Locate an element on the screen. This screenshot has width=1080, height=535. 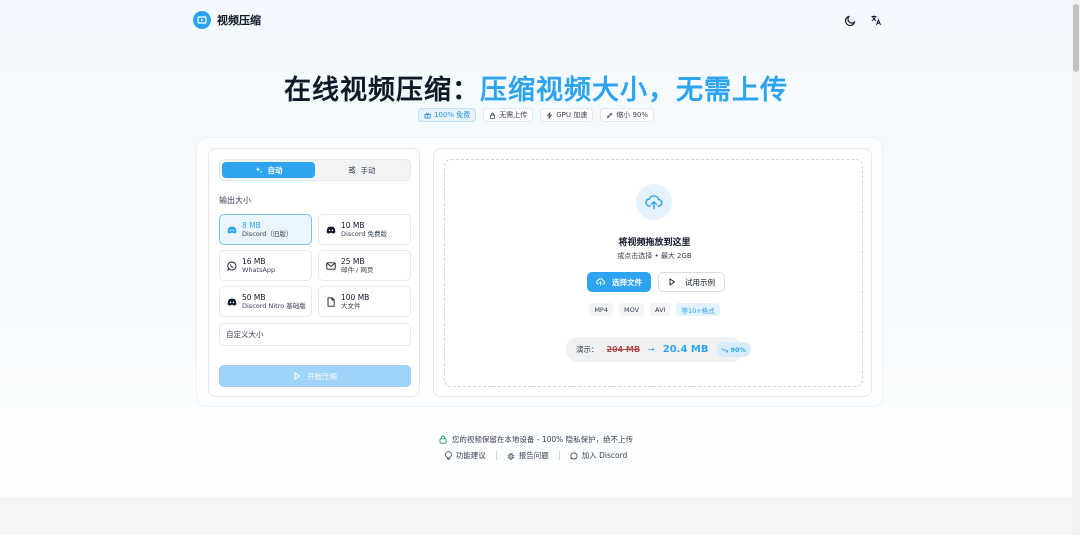
format-tag: AVI is located at coordinates (660, 309).